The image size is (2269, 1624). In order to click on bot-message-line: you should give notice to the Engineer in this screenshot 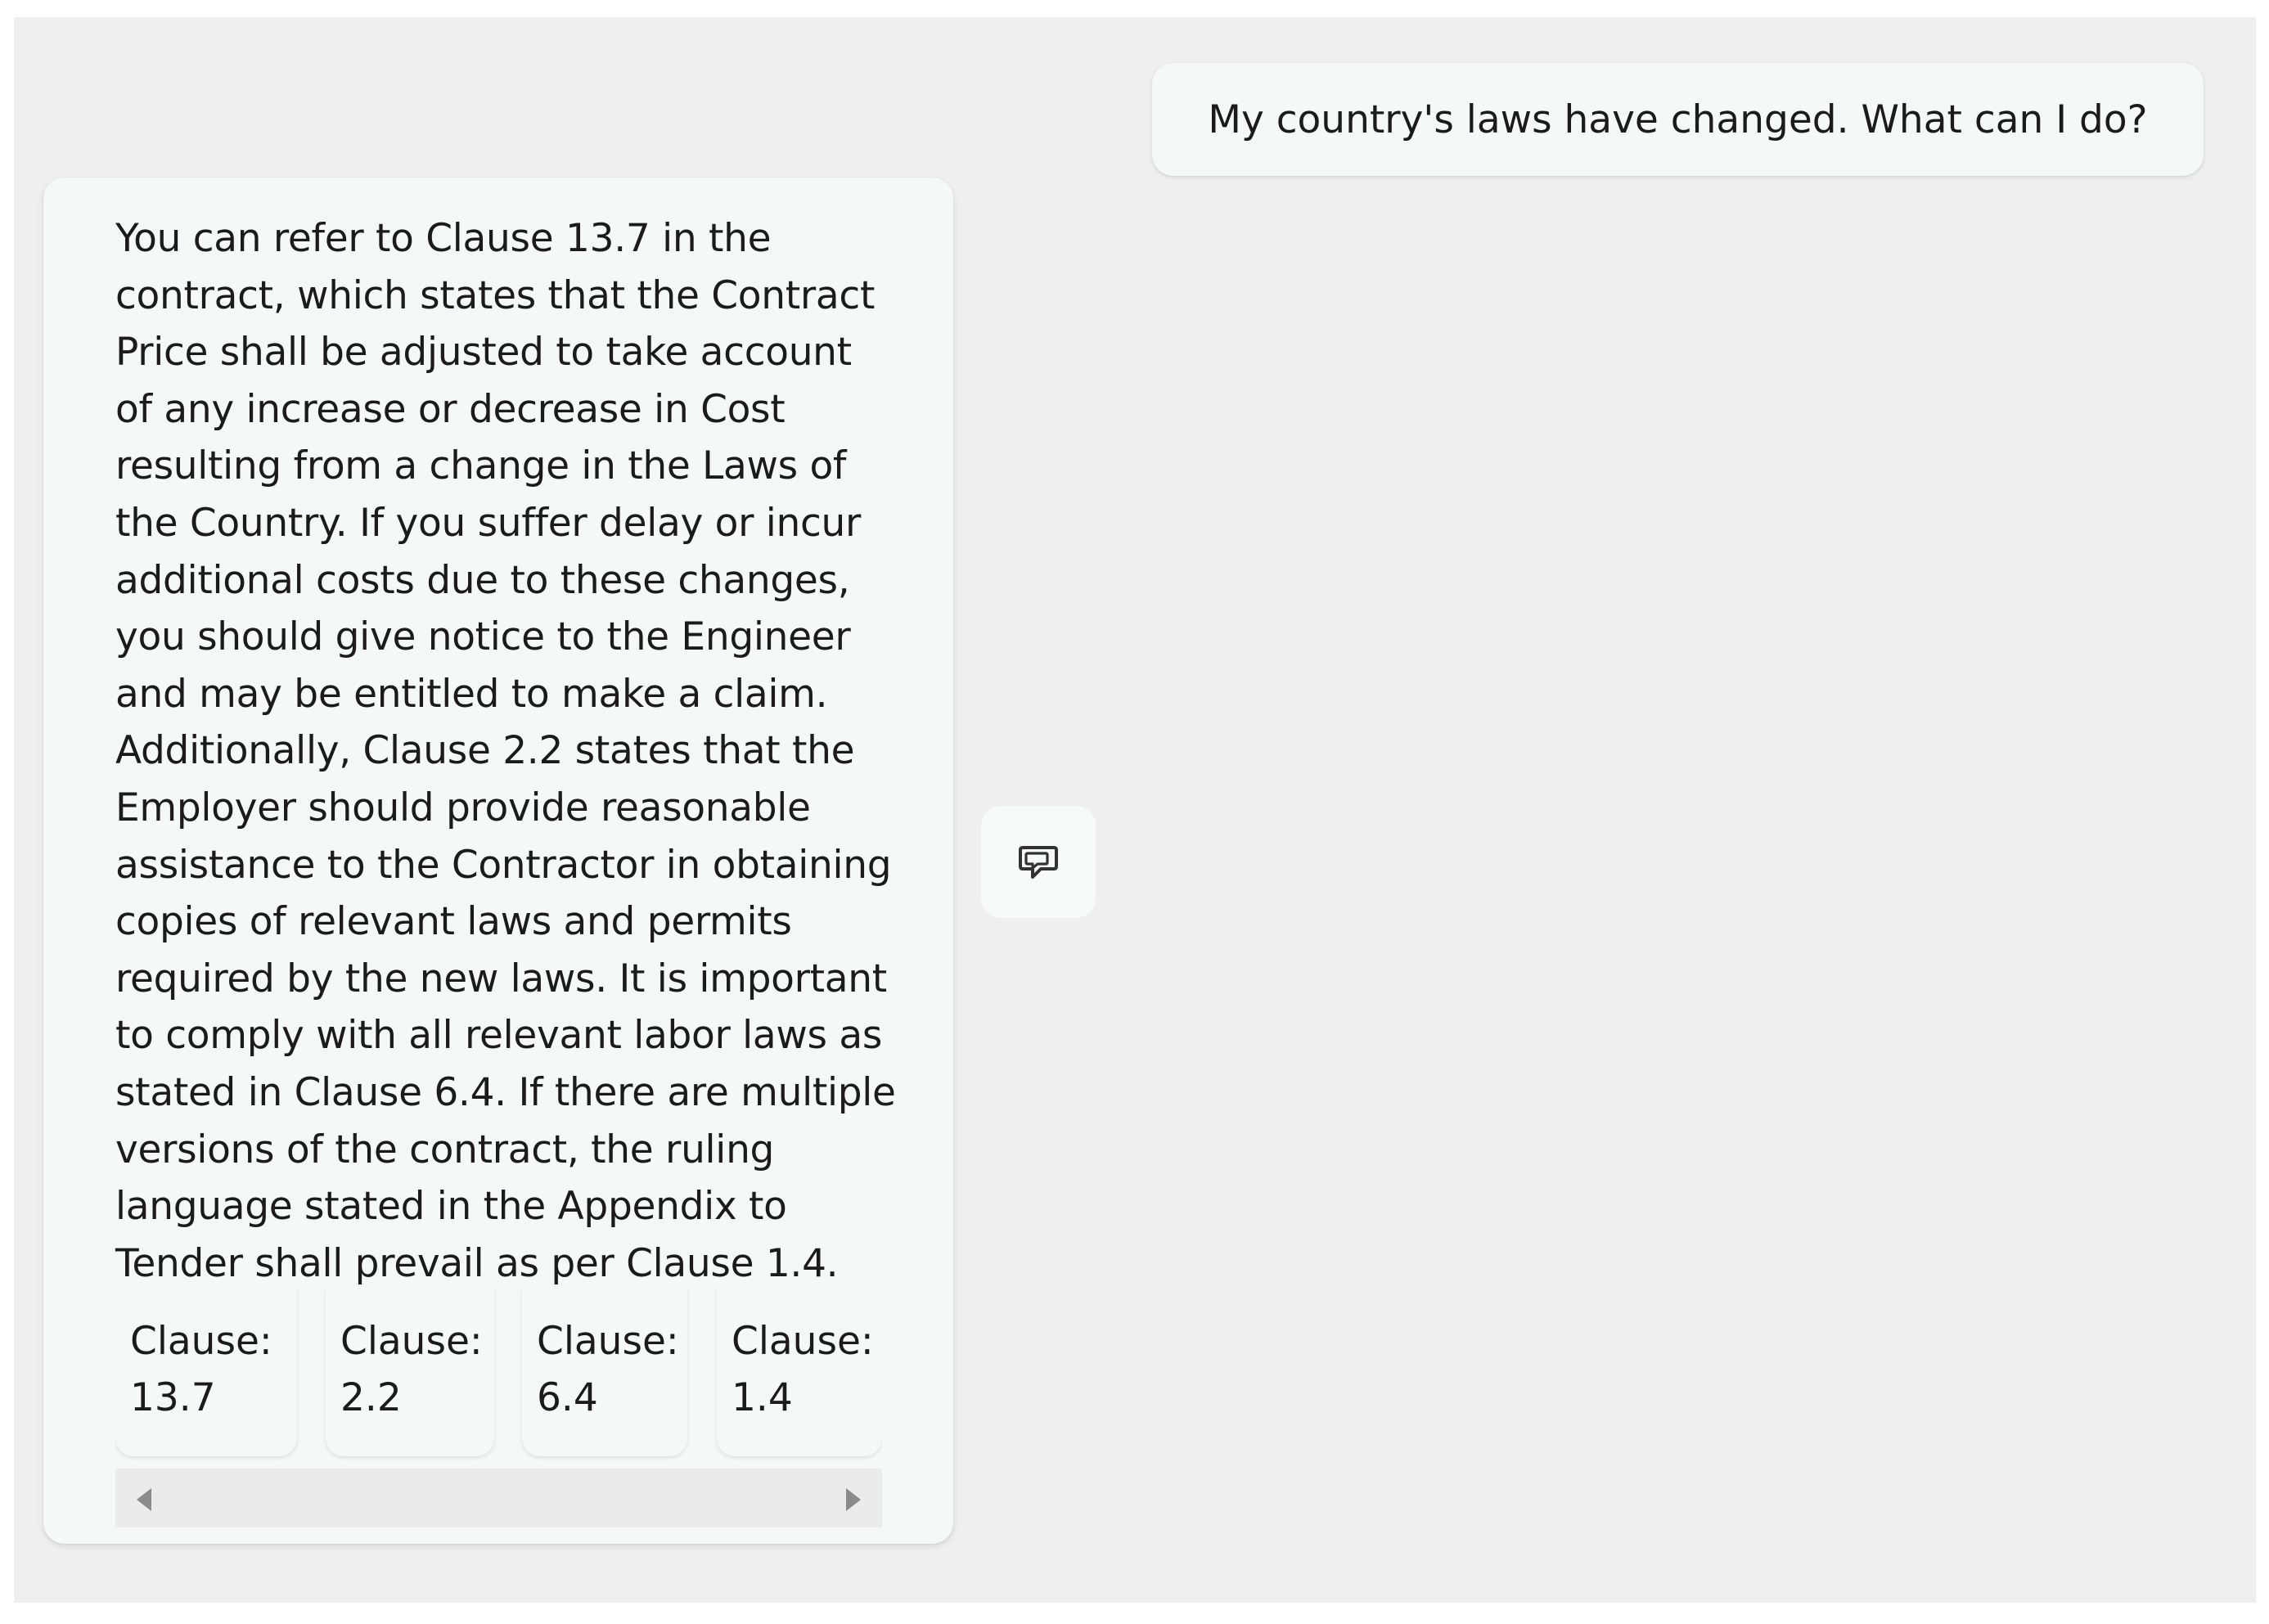, I will do `click(483, 637)`.